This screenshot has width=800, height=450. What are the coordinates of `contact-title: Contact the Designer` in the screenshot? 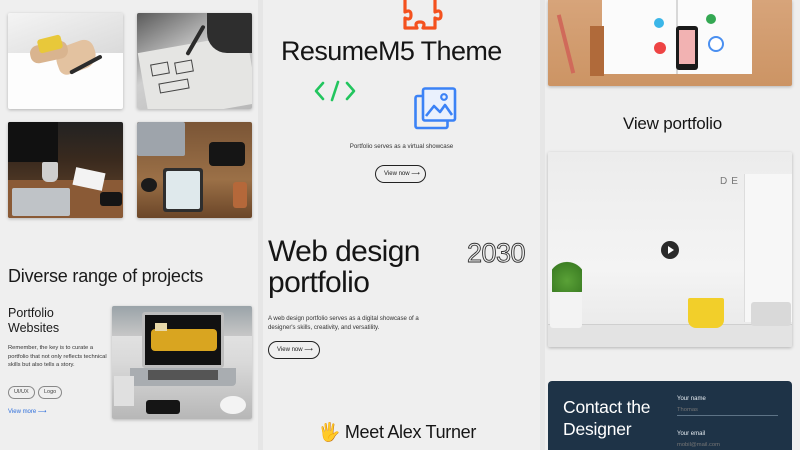 It's located at (607, 418).